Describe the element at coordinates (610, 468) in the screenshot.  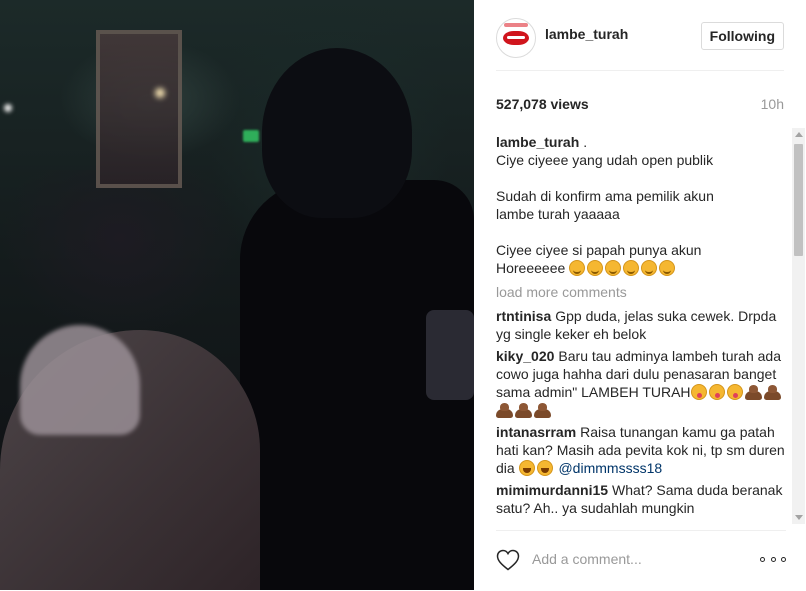
I see `mention-link: @dimmmssss18` at that location.